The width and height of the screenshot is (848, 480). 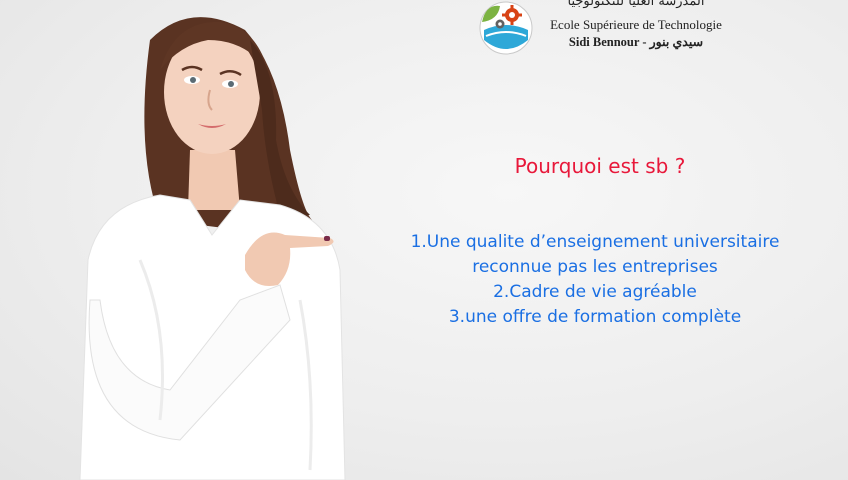 I want to click on reason-line-4: 3.une offre de formation complète, so click(x=595, y=317).